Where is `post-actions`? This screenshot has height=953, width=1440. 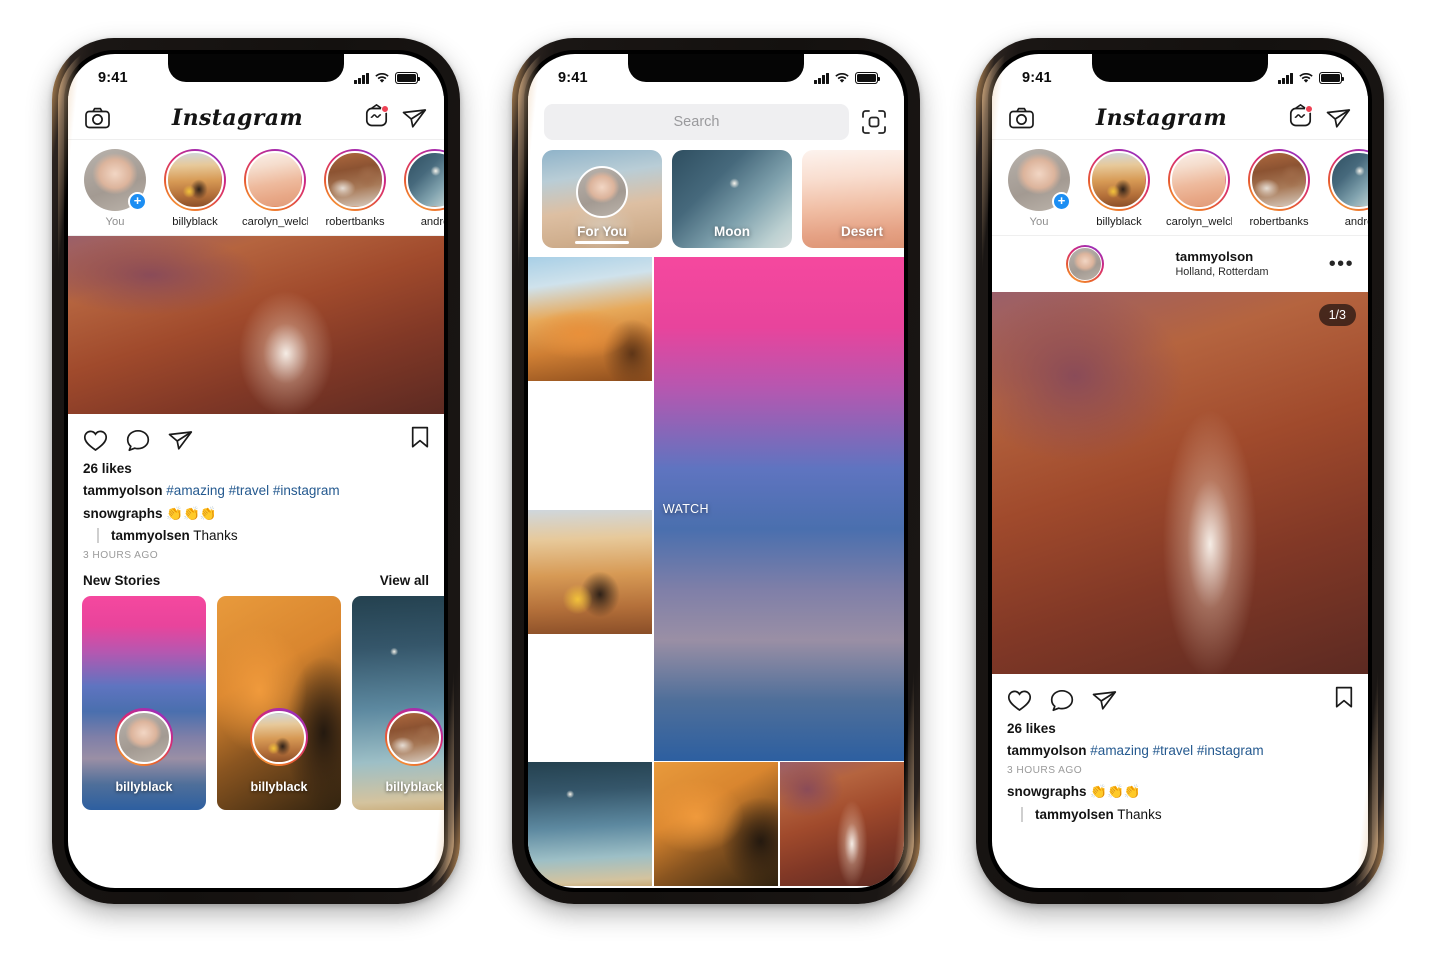
post-actions is located at coordinates (1180, 697).